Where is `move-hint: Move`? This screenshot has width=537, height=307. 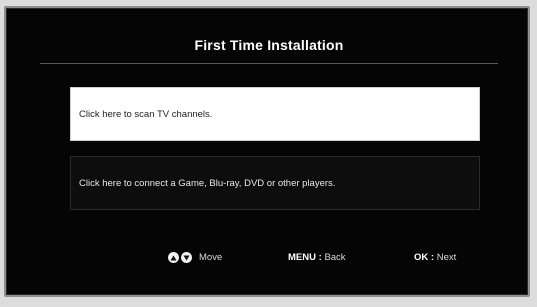 move-hint: Move is located at coordinates (195, 257).